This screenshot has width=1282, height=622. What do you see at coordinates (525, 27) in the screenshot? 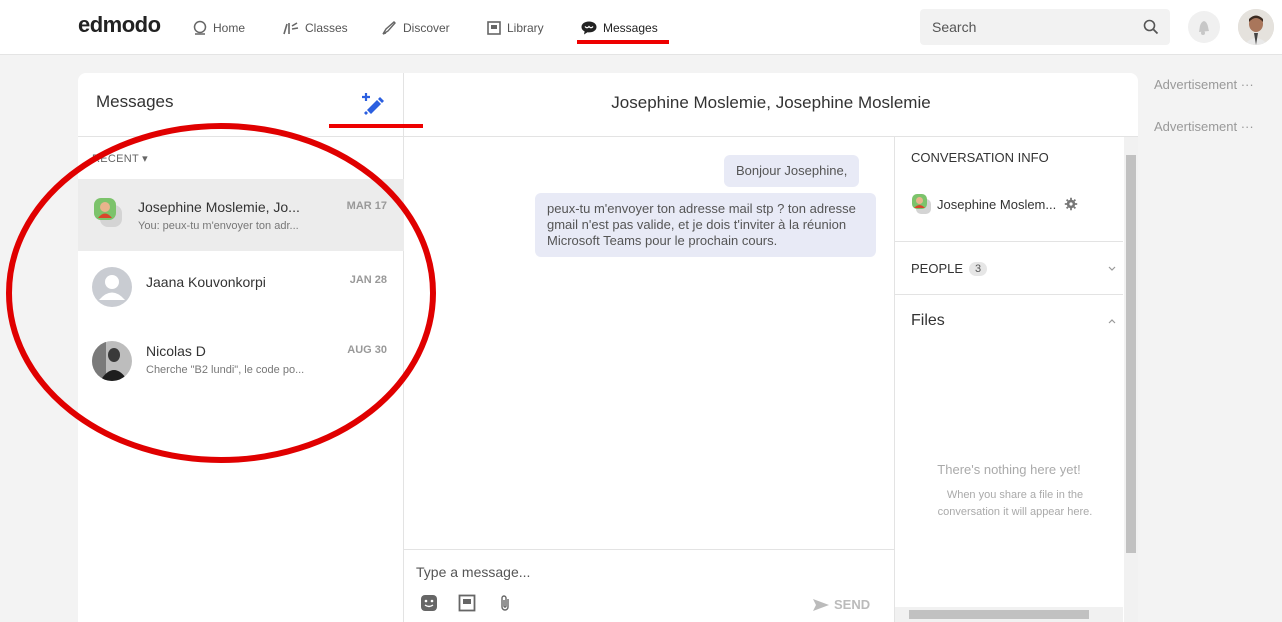
I see `nav-library-label: Library` at bounding box center [525, 27].